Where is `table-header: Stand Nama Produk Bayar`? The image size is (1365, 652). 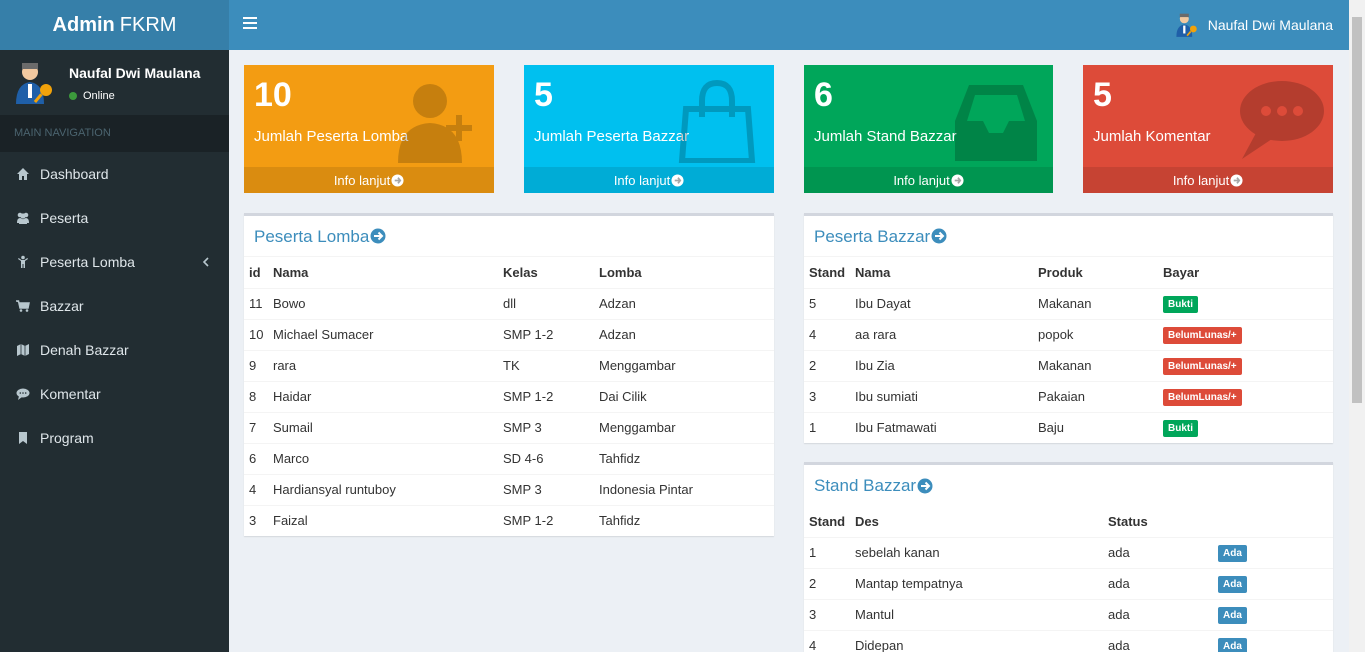
table-header: Stand Nama Produk Bayar is located at coordinates (1068, 273).